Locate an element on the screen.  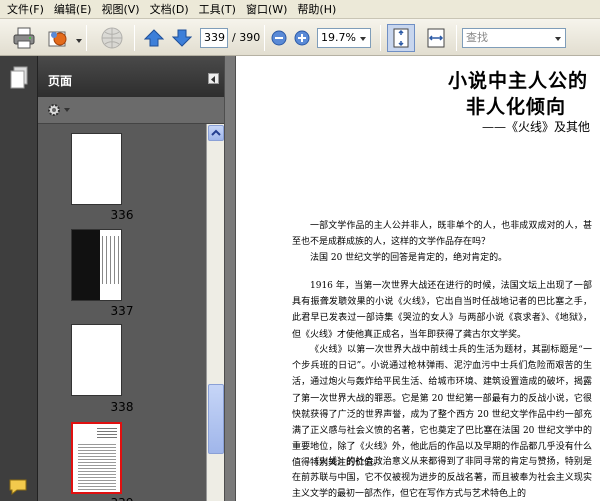
thumbnail-label: 337 is located at coordinates (122, 311).